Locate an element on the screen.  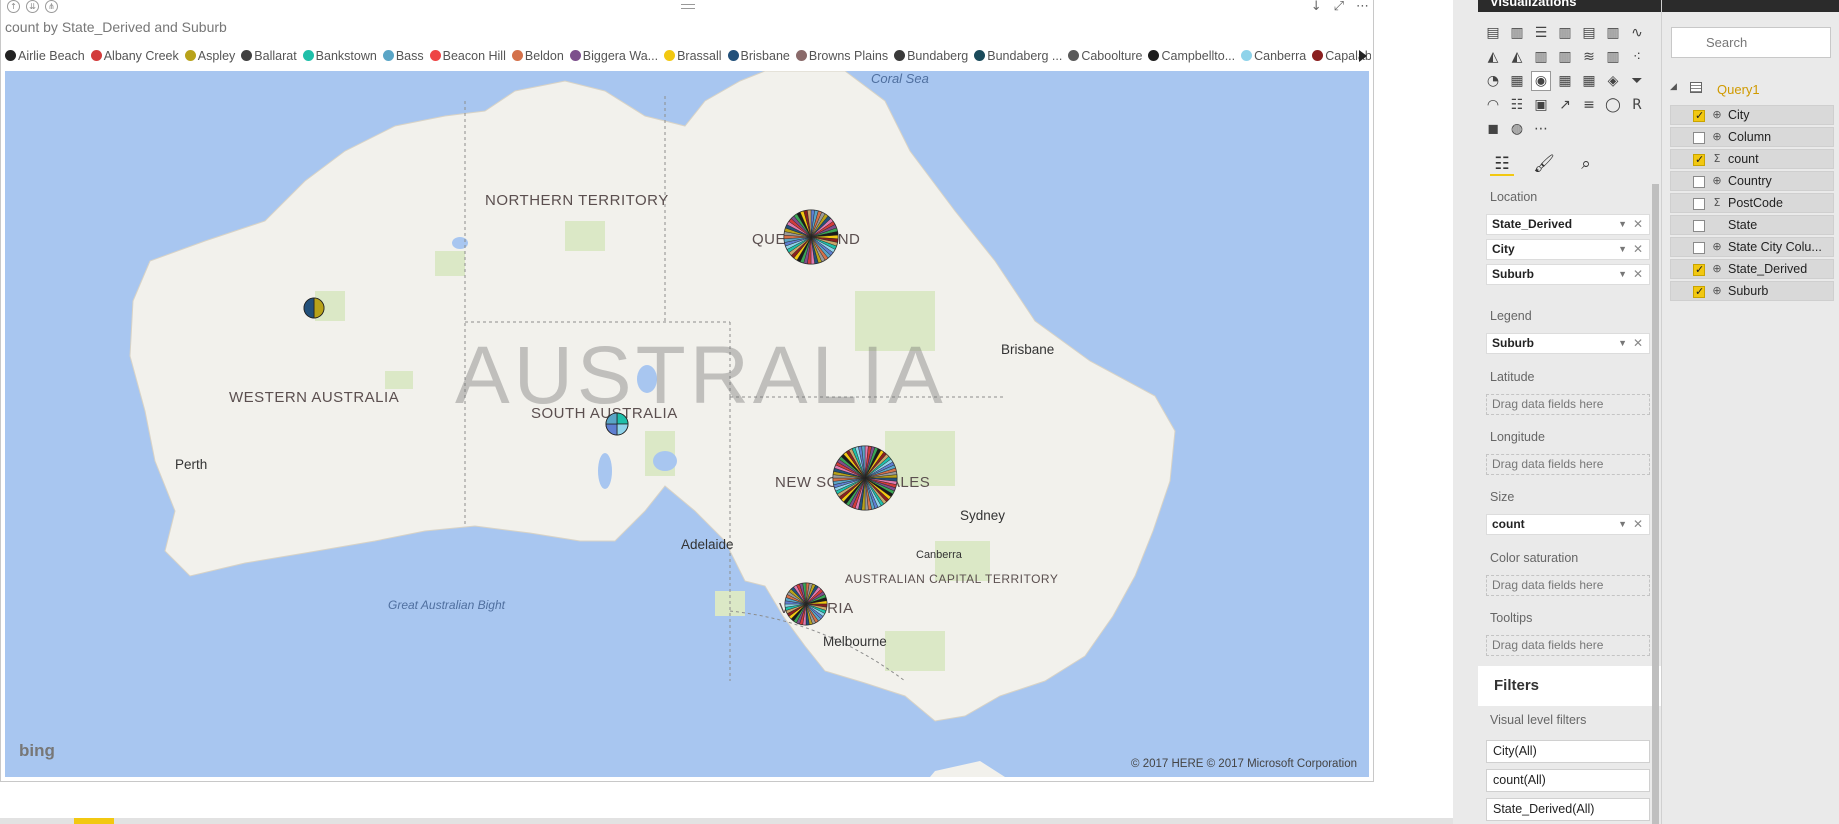
pie-marker-vic is located at coordinates (806, 604).